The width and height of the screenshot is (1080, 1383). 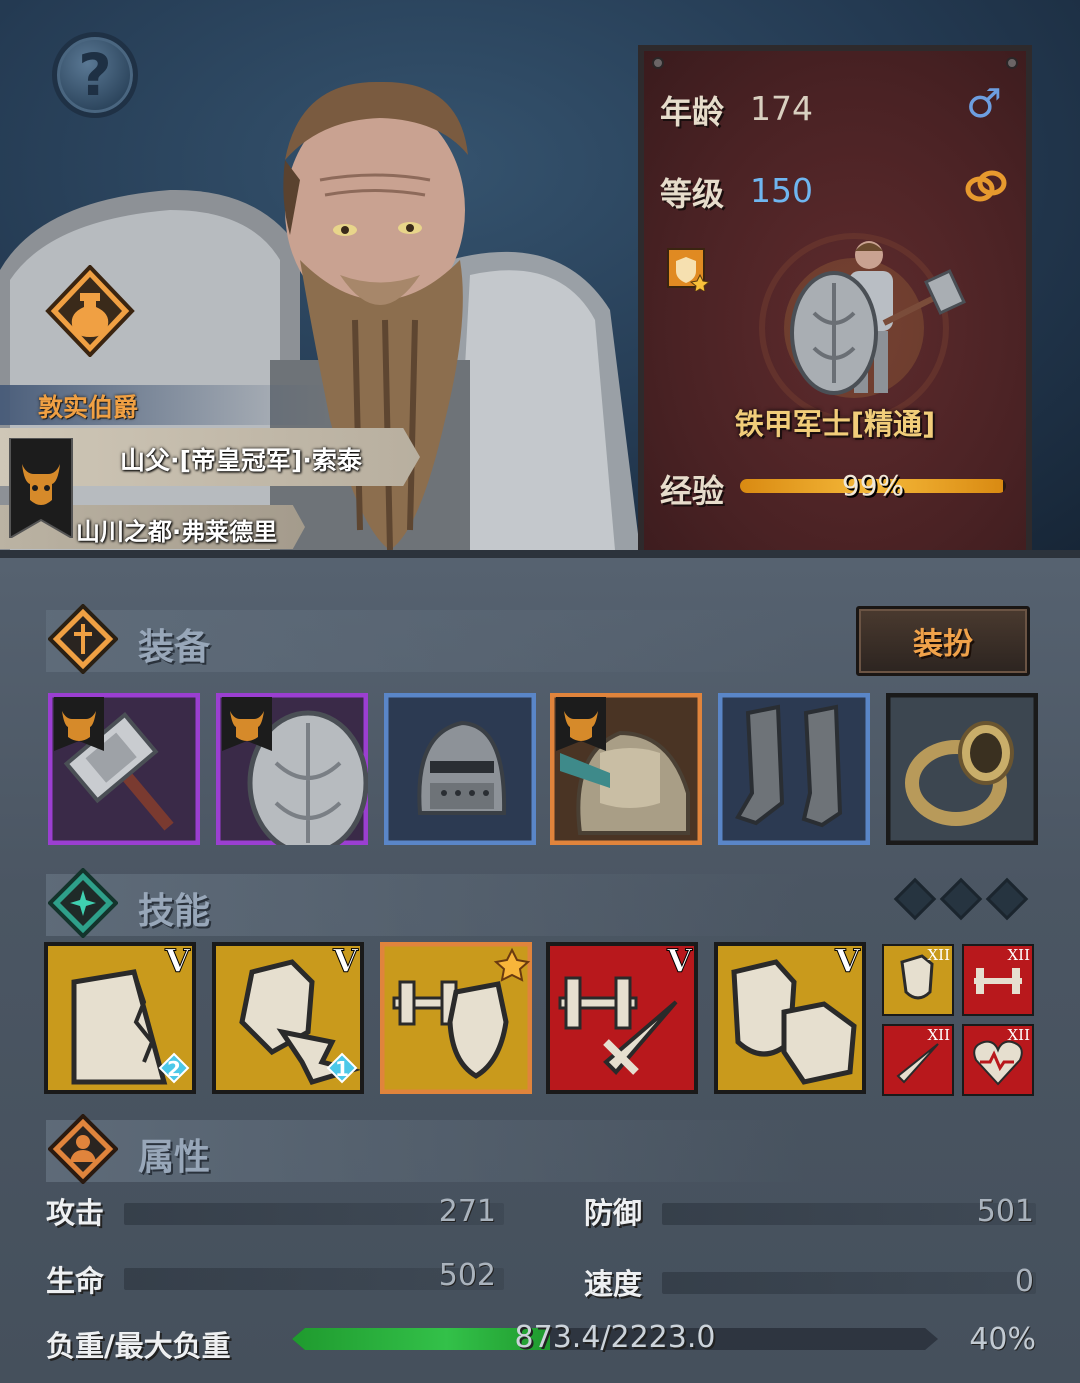 I want to click on character-info-panel: 年龄 174 ♂ 等级 150 铁甲军士[精通] 经验 99%, so click(x=835, y=297).